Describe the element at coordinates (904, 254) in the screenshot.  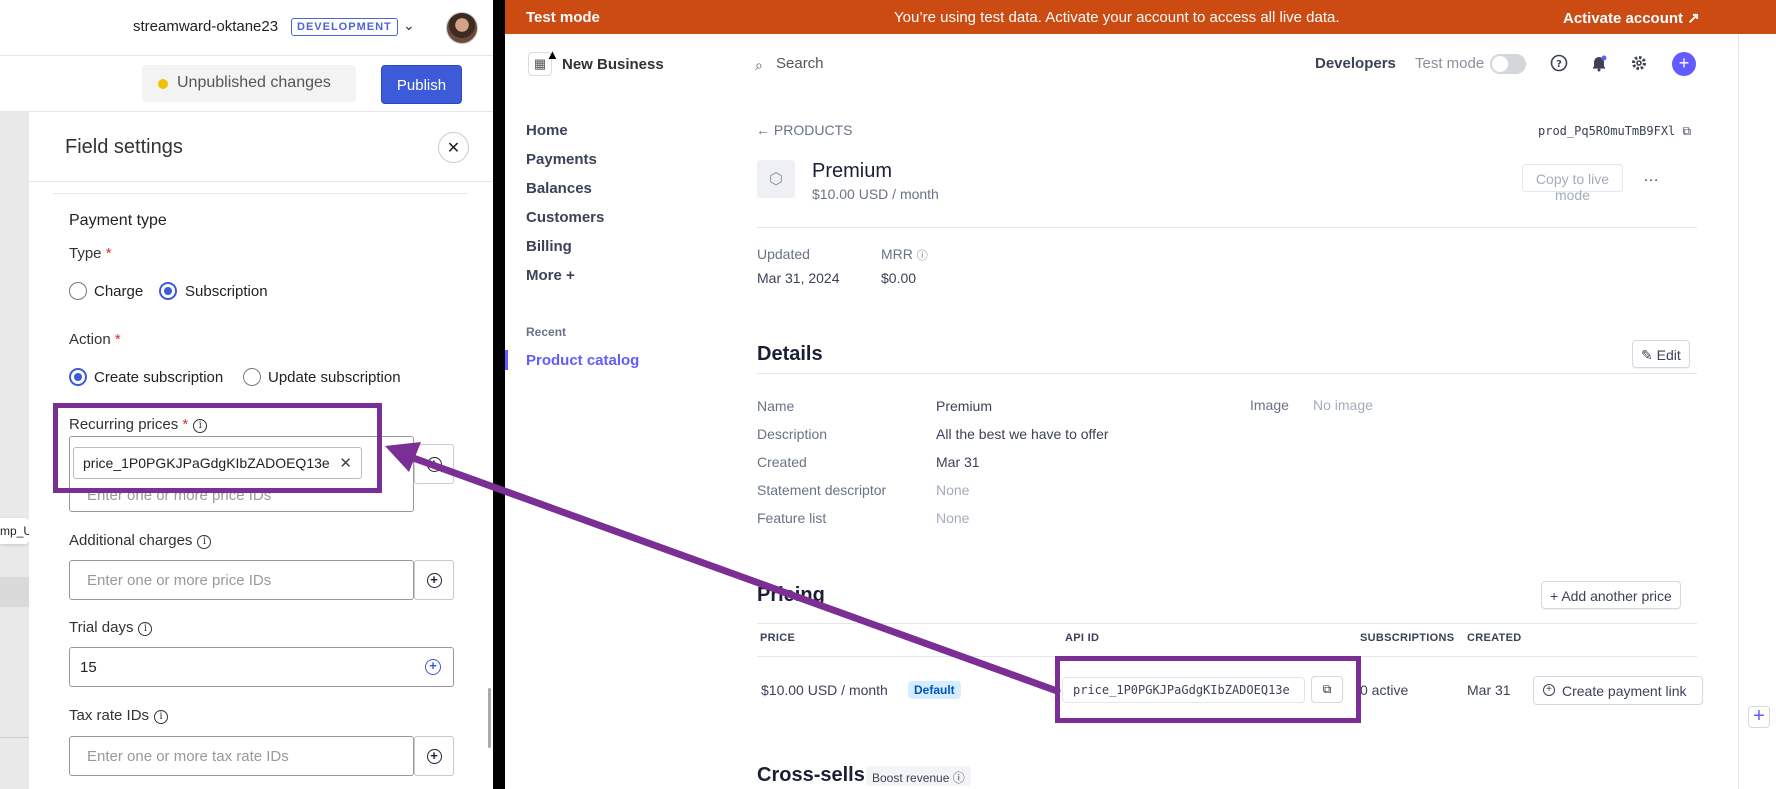
I see `mrr-label: MRR ⓘ` at that location.